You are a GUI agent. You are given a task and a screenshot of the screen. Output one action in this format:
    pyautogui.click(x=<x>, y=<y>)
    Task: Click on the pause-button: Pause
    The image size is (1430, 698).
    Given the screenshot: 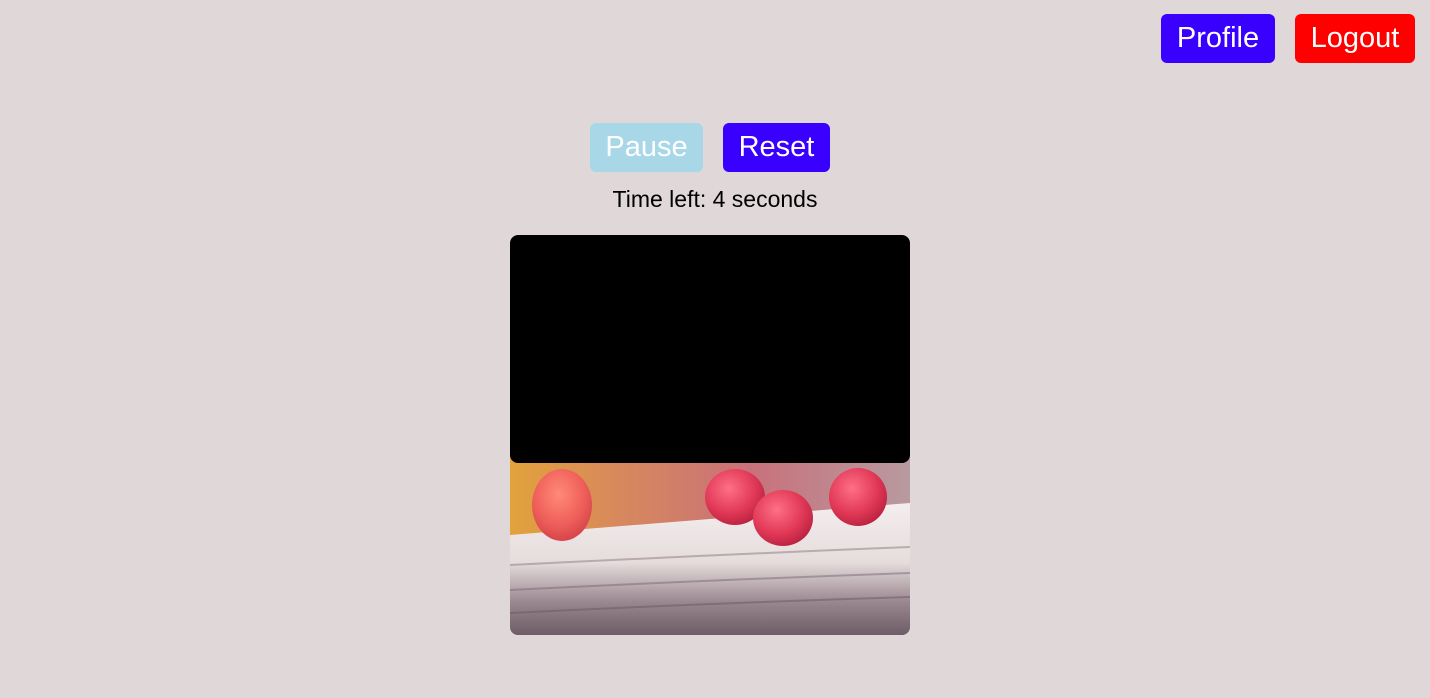 What is the action you would take?
    pyautogui.click(x=646, y=147)
    